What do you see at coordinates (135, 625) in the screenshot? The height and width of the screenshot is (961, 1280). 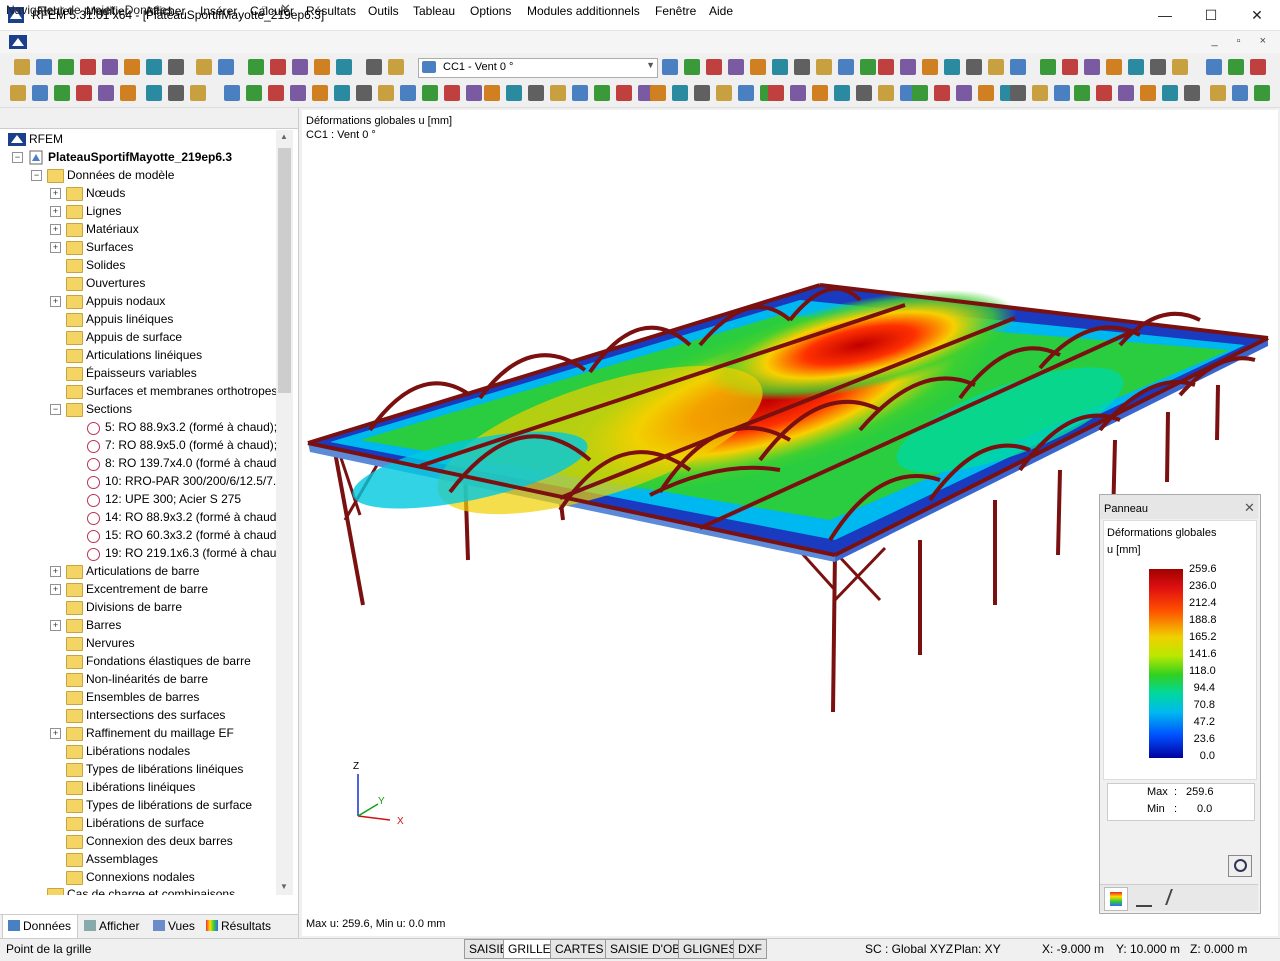 I see `tree-item: + Barres` at bounding box center [135, 625].